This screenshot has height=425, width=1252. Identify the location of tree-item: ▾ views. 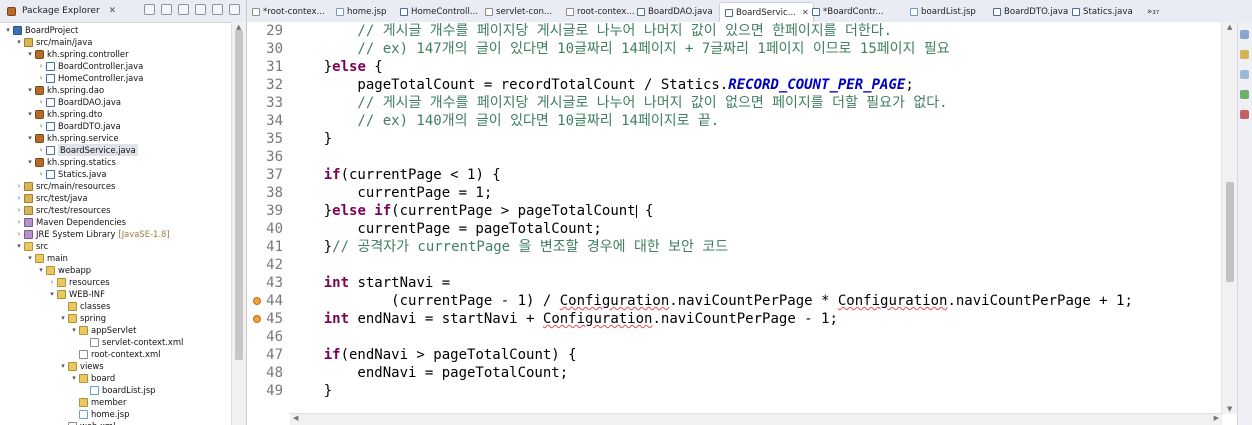
(81, 366).